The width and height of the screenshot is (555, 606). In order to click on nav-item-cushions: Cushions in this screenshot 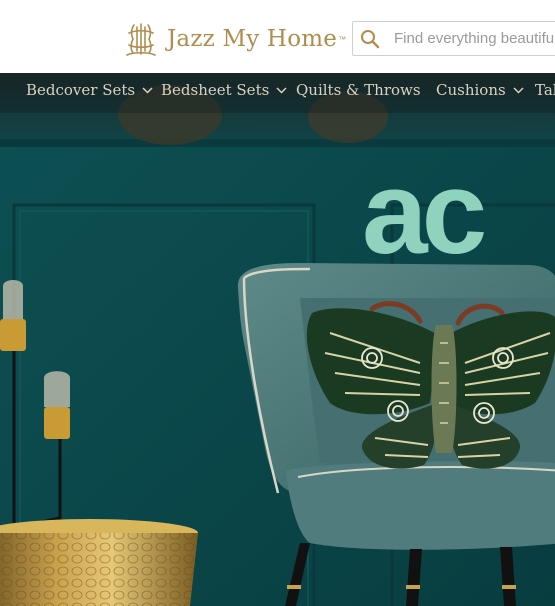, I will do `click(480, 90)`.